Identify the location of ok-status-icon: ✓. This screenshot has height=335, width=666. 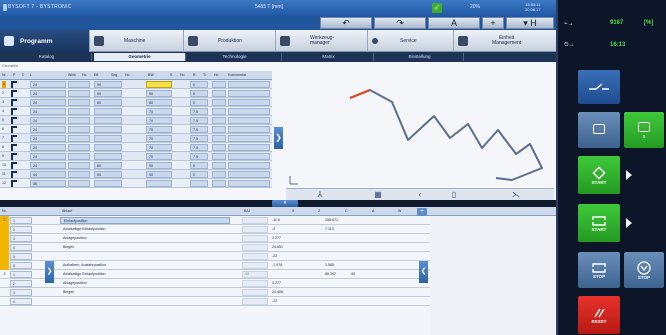
(437, 8).